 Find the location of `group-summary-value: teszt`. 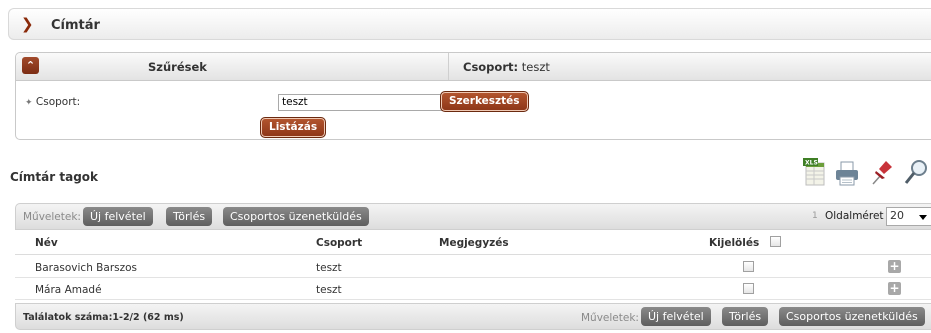

group-summary-value: teszt is located at coordinates (535, 67).